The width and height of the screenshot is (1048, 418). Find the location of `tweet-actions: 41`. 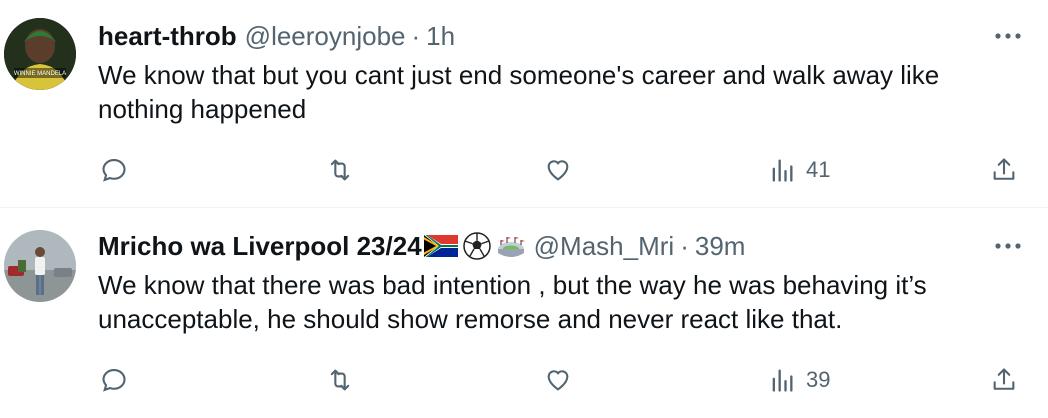

tweet-actions: 41 is located at coordinates (524, 170).